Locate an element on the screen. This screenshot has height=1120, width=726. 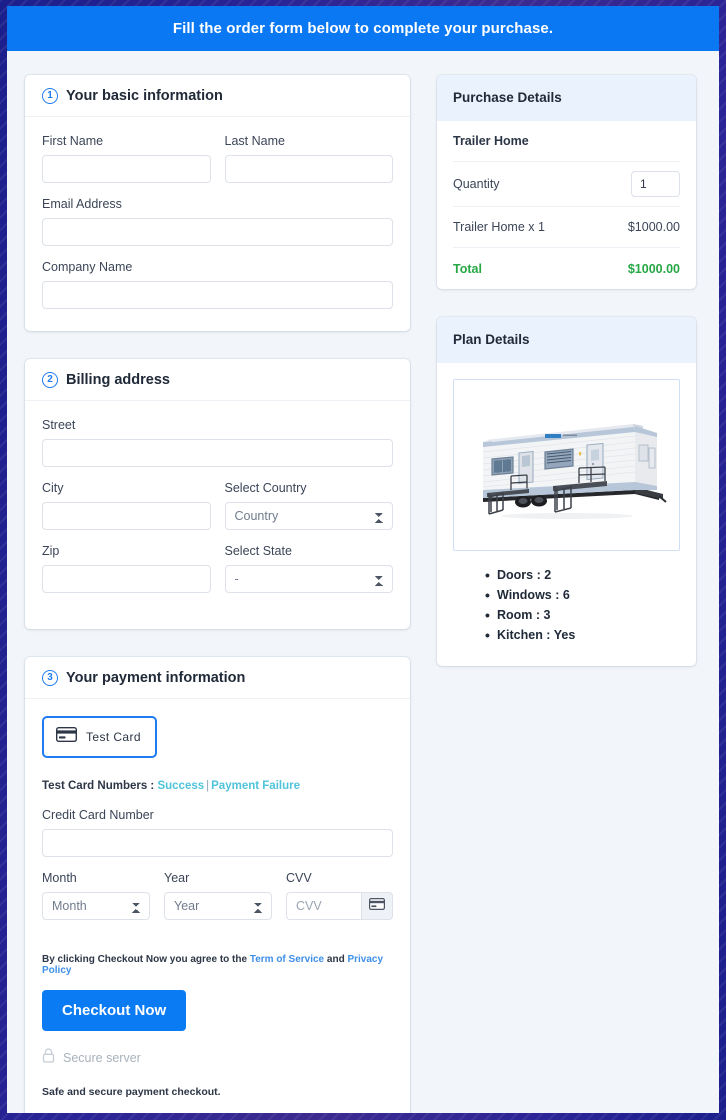
payment-information-header: 3 Your payment information is located at coordinates (217, 678).